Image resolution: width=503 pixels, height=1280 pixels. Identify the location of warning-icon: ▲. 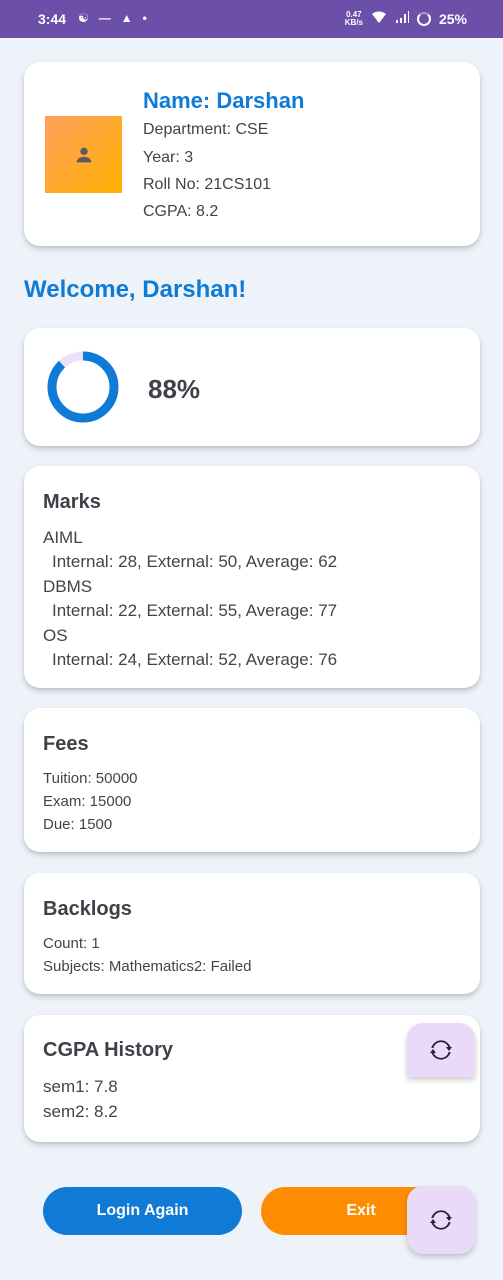
(126, 18).